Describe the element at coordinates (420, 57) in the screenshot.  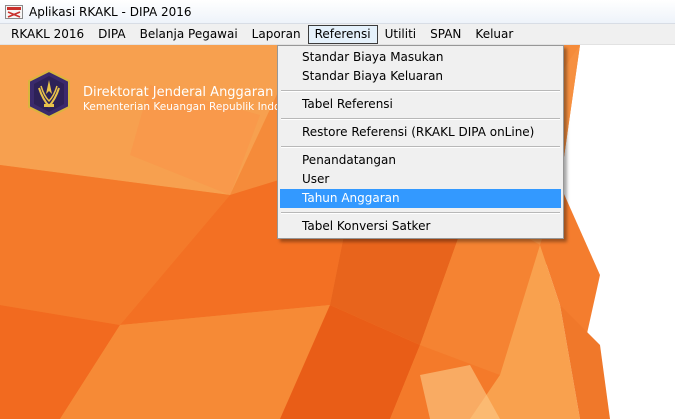
I see `menu-item-standar-biaya-masukan: Standar Biaya Masukan` at that location.